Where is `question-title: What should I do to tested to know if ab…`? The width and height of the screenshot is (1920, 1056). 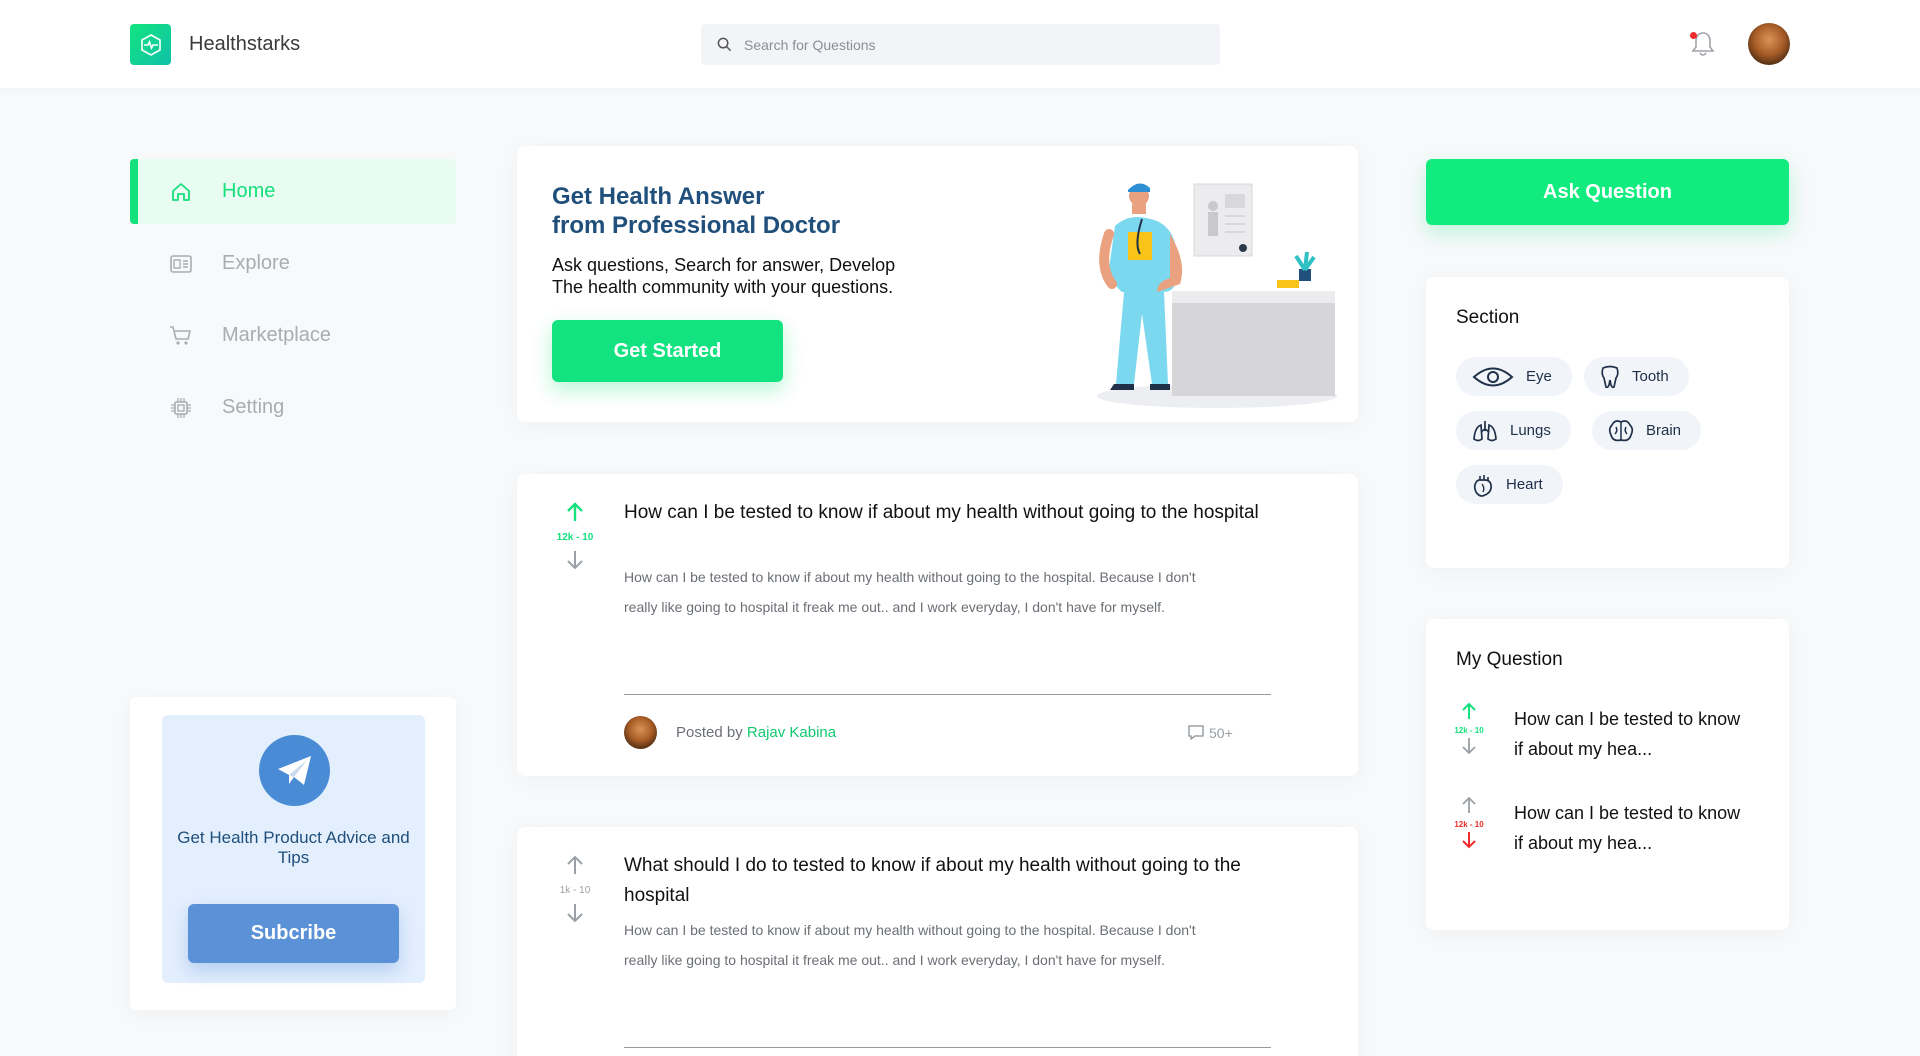
question-title: What should I do to tested to know if ab… is located at coordinates (944, 881).